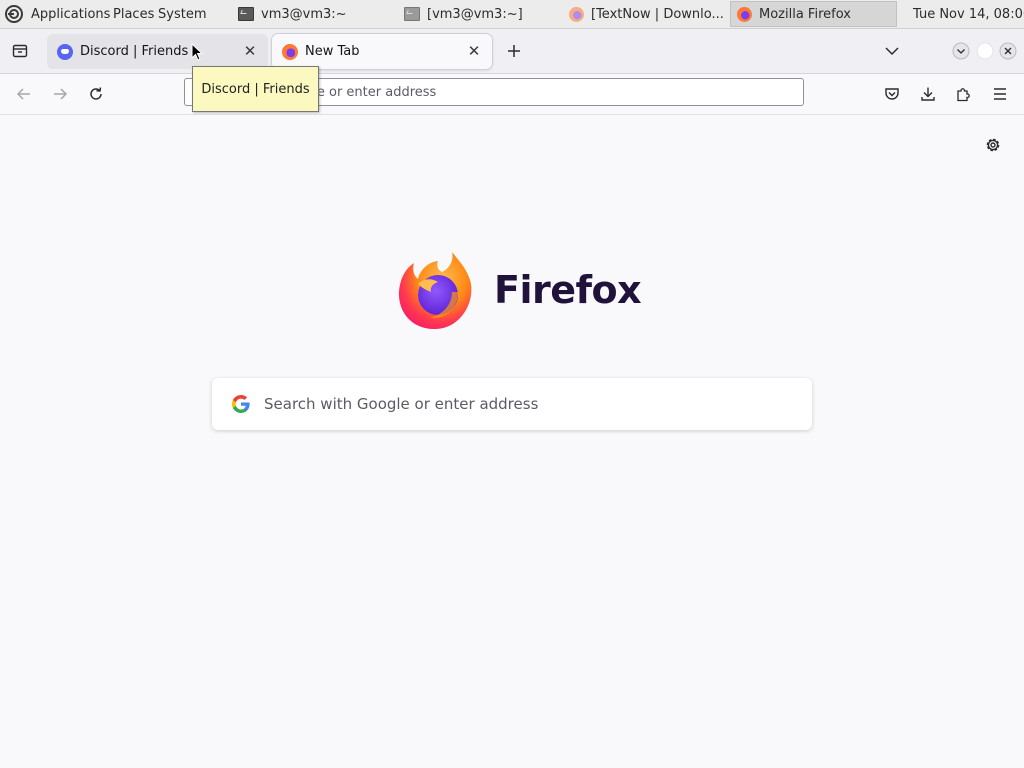  What do you see at coordinates (371, 92) in the screenshot?
I see `address-bar-placeholder: gle or enter address` at bounding box center [371, 92].